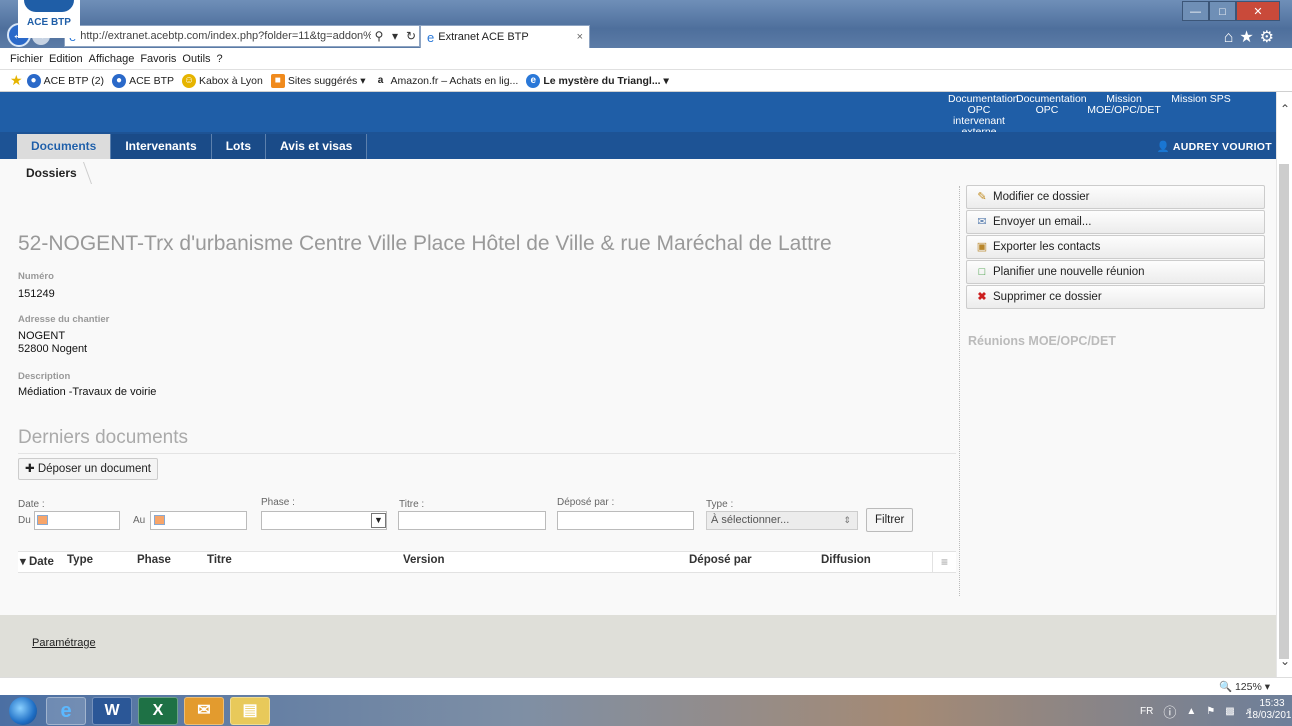 The height and width of the screenshot is (726, 1292). I want to click on language-indicator: FR, so click(1146, 711).